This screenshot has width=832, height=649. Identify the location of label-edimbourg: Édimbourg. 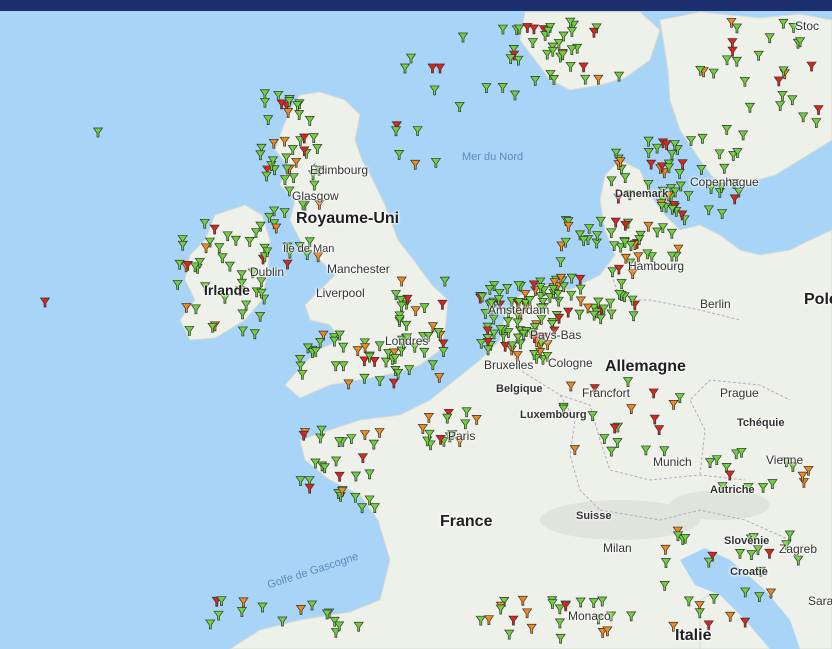
(339, 170).